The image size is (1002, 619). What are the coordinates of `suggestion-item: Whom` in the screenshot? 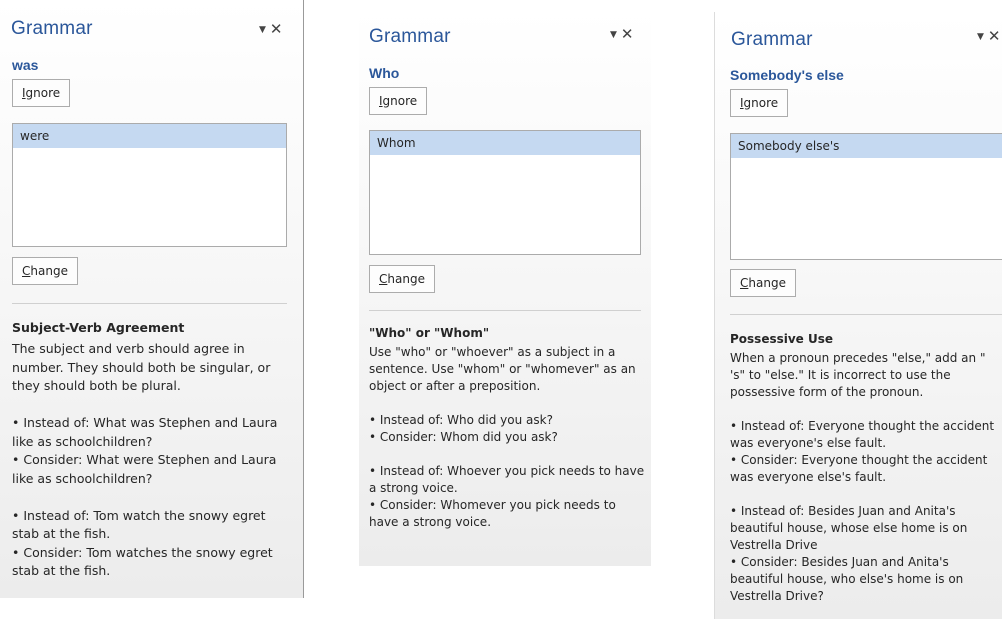 It's located at (505, 143).